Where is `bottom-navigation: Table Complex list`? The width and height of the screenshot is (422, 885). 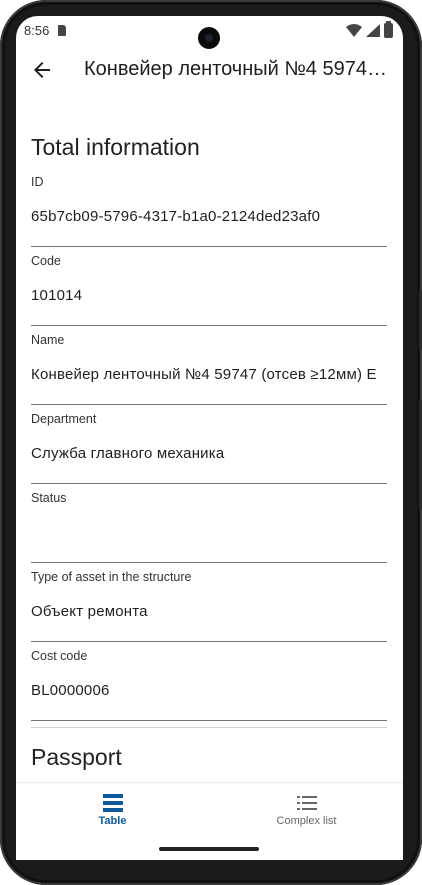
bottom-navigation: Table Complex list is located at coordinates (209, 810).